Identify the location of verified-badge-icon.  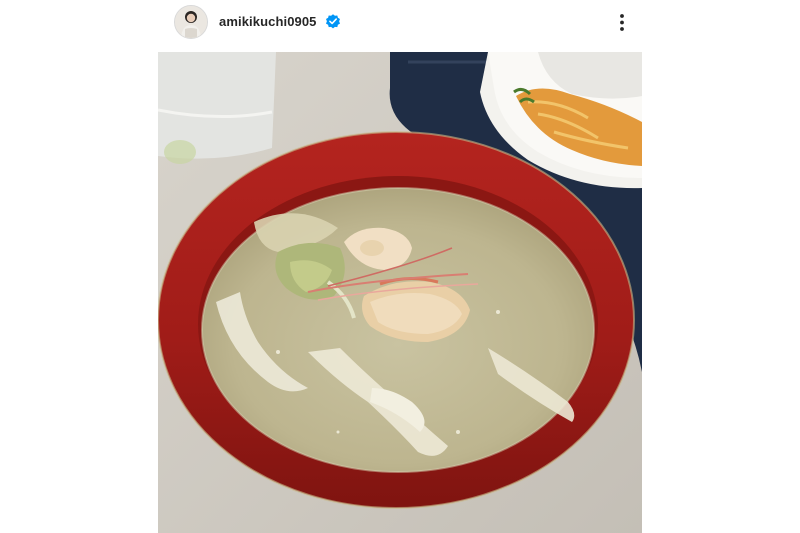
(333, 21).